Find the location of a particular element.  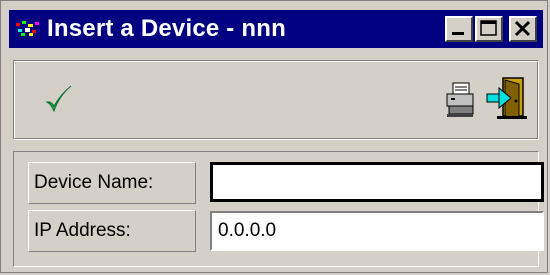

device-name-label: Device Name: is located at coordinates (94, 182).